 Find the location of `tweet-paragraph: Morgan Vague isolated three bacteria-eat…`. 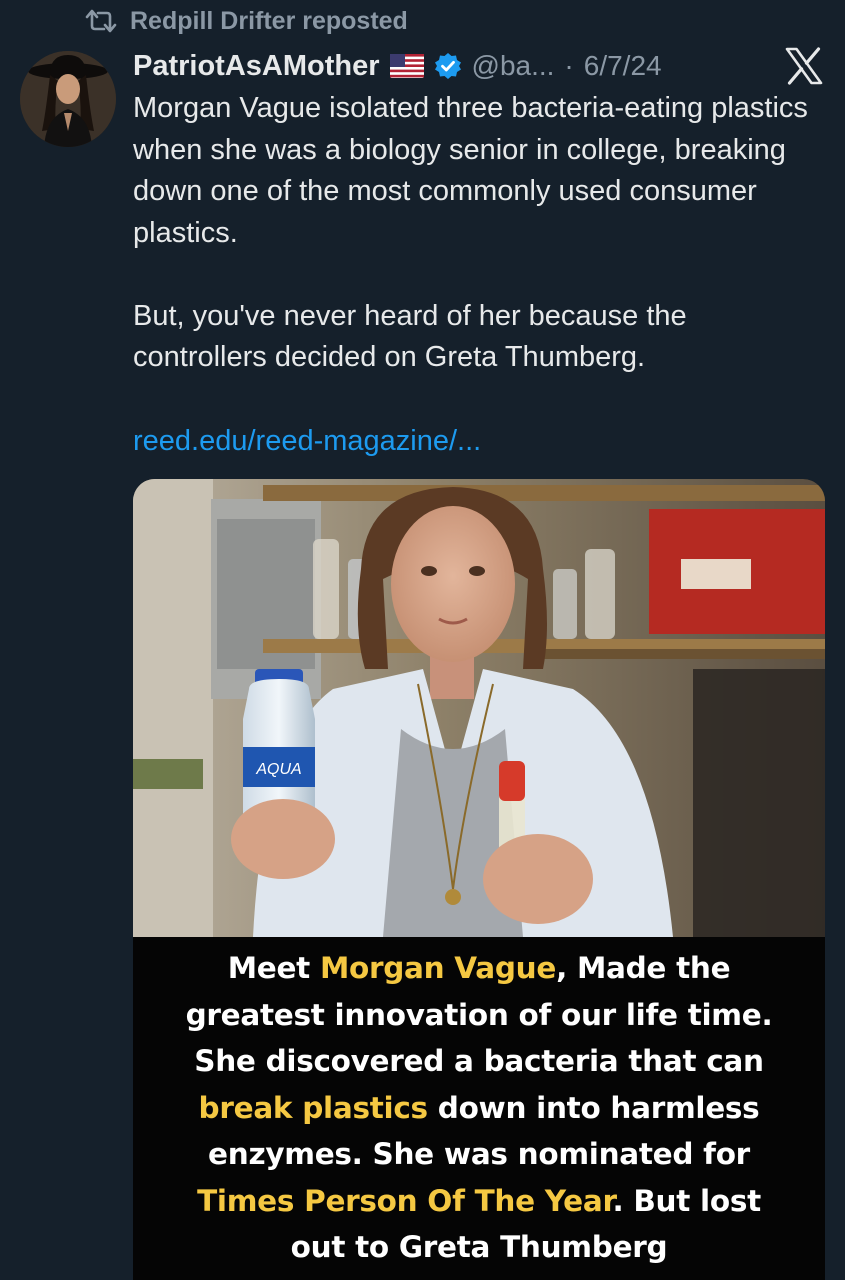

tweet-paragraph: Morgan Vague isolated three bacteria-eat… is located at coordinates (470, 170).